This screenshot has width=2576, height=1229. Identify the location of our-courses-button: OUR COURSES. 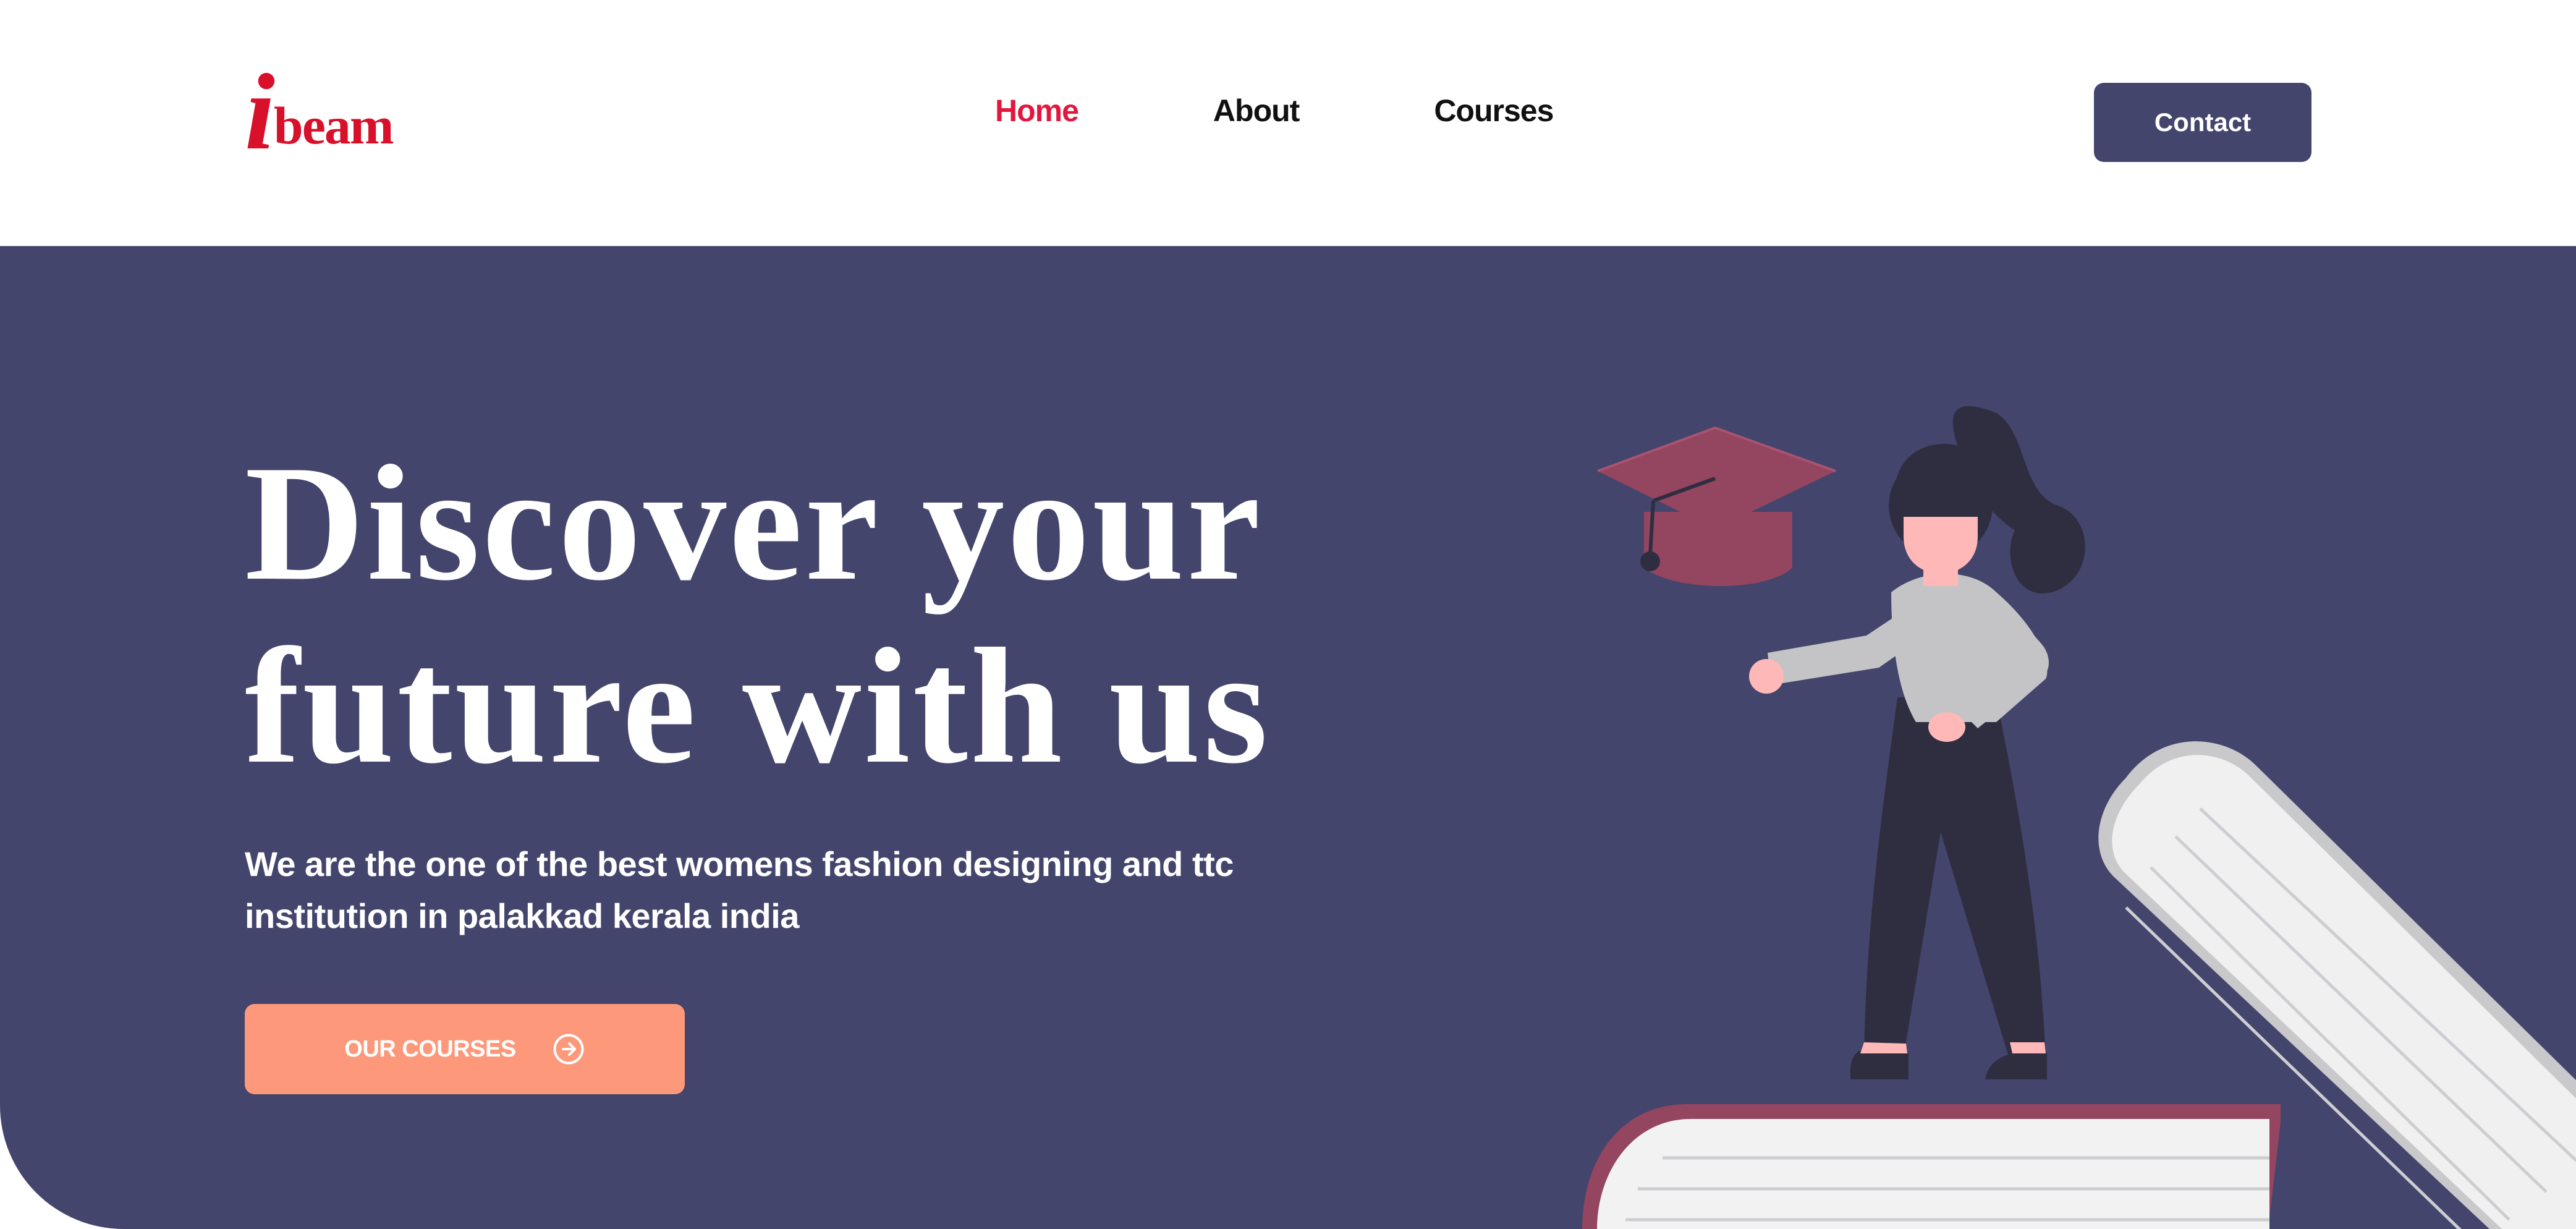
(465, 1049).